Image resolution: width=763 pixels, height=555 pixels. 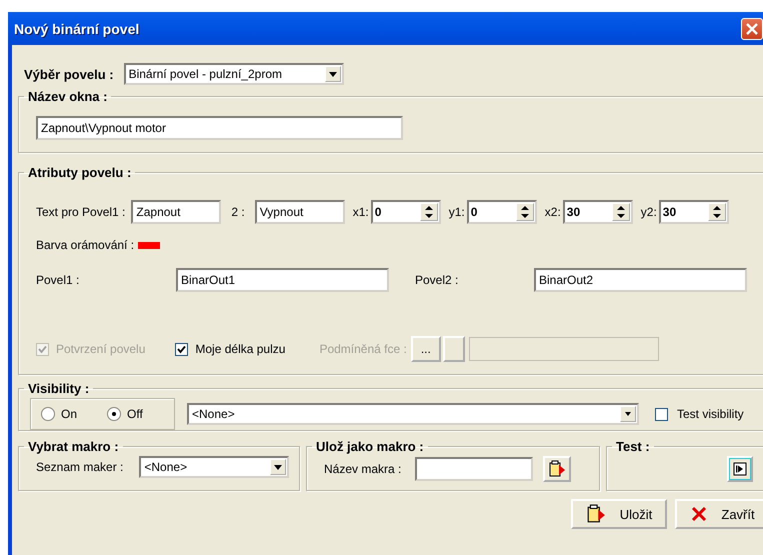 I want to click on dialog-button: Zavřít, so click(x=719, y=514).